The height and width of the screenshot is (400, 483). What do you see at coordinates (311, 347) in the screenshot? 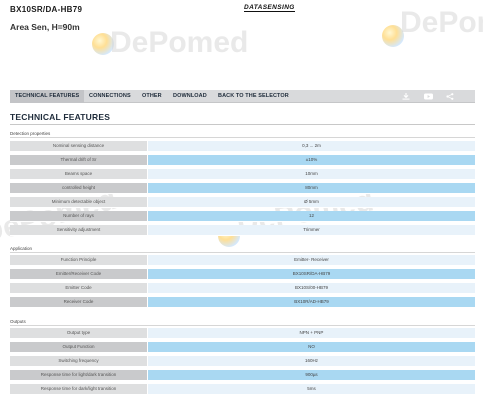
I see `property-value: NO` at bounding box center [311, 347].